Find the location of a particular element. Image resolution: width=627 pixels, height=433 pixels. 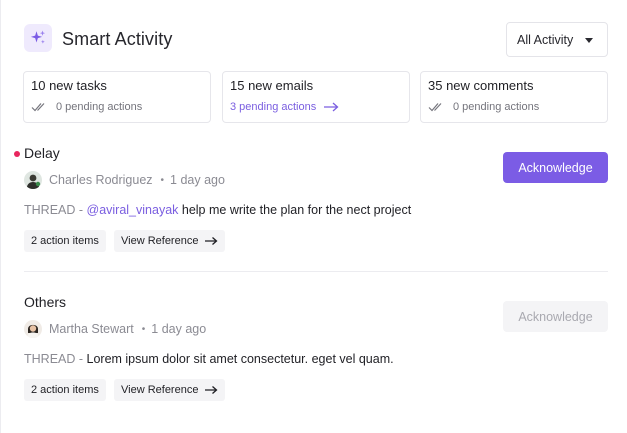

pending-actions-link: 3 pending actions is located at coordinates (316, 107).